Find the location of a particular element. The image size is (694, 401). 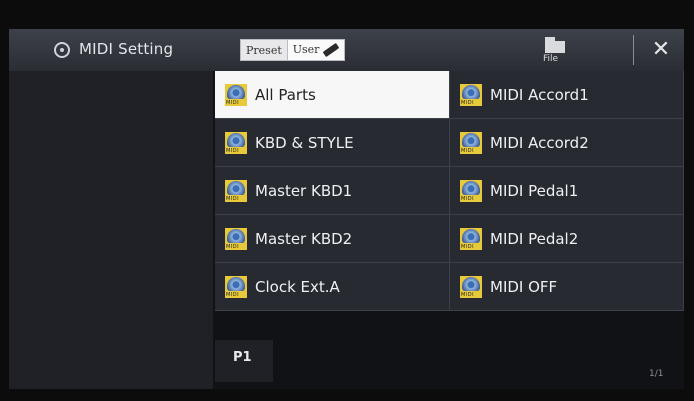

midi-icon is located at coordinates (62, 50).